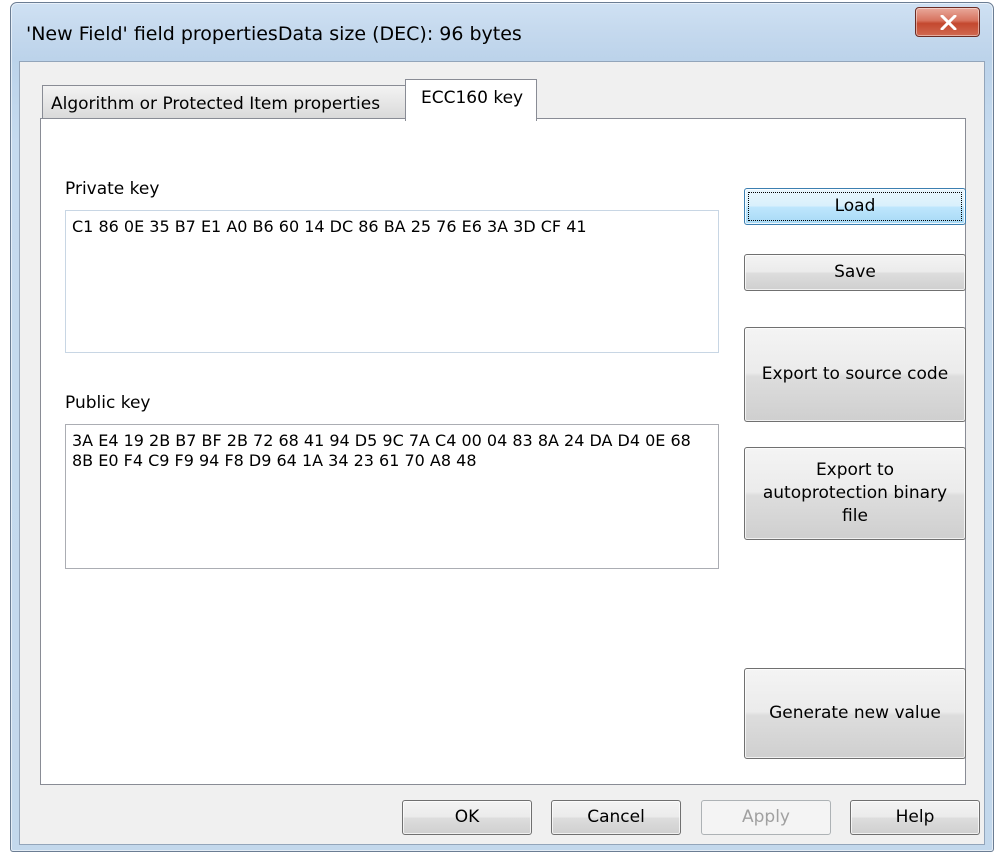  I want to click on generate-new-value-button: Generate new value, so click(855, 713).